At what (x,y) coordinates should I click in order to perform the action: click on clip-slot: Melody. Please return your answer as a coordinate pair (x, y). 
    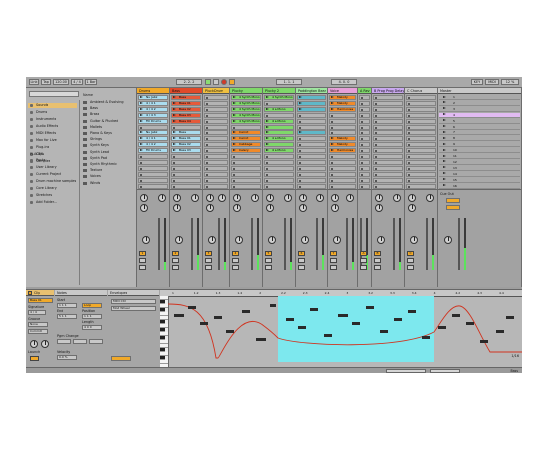
    Looking at the image, I should click on (342, 145).